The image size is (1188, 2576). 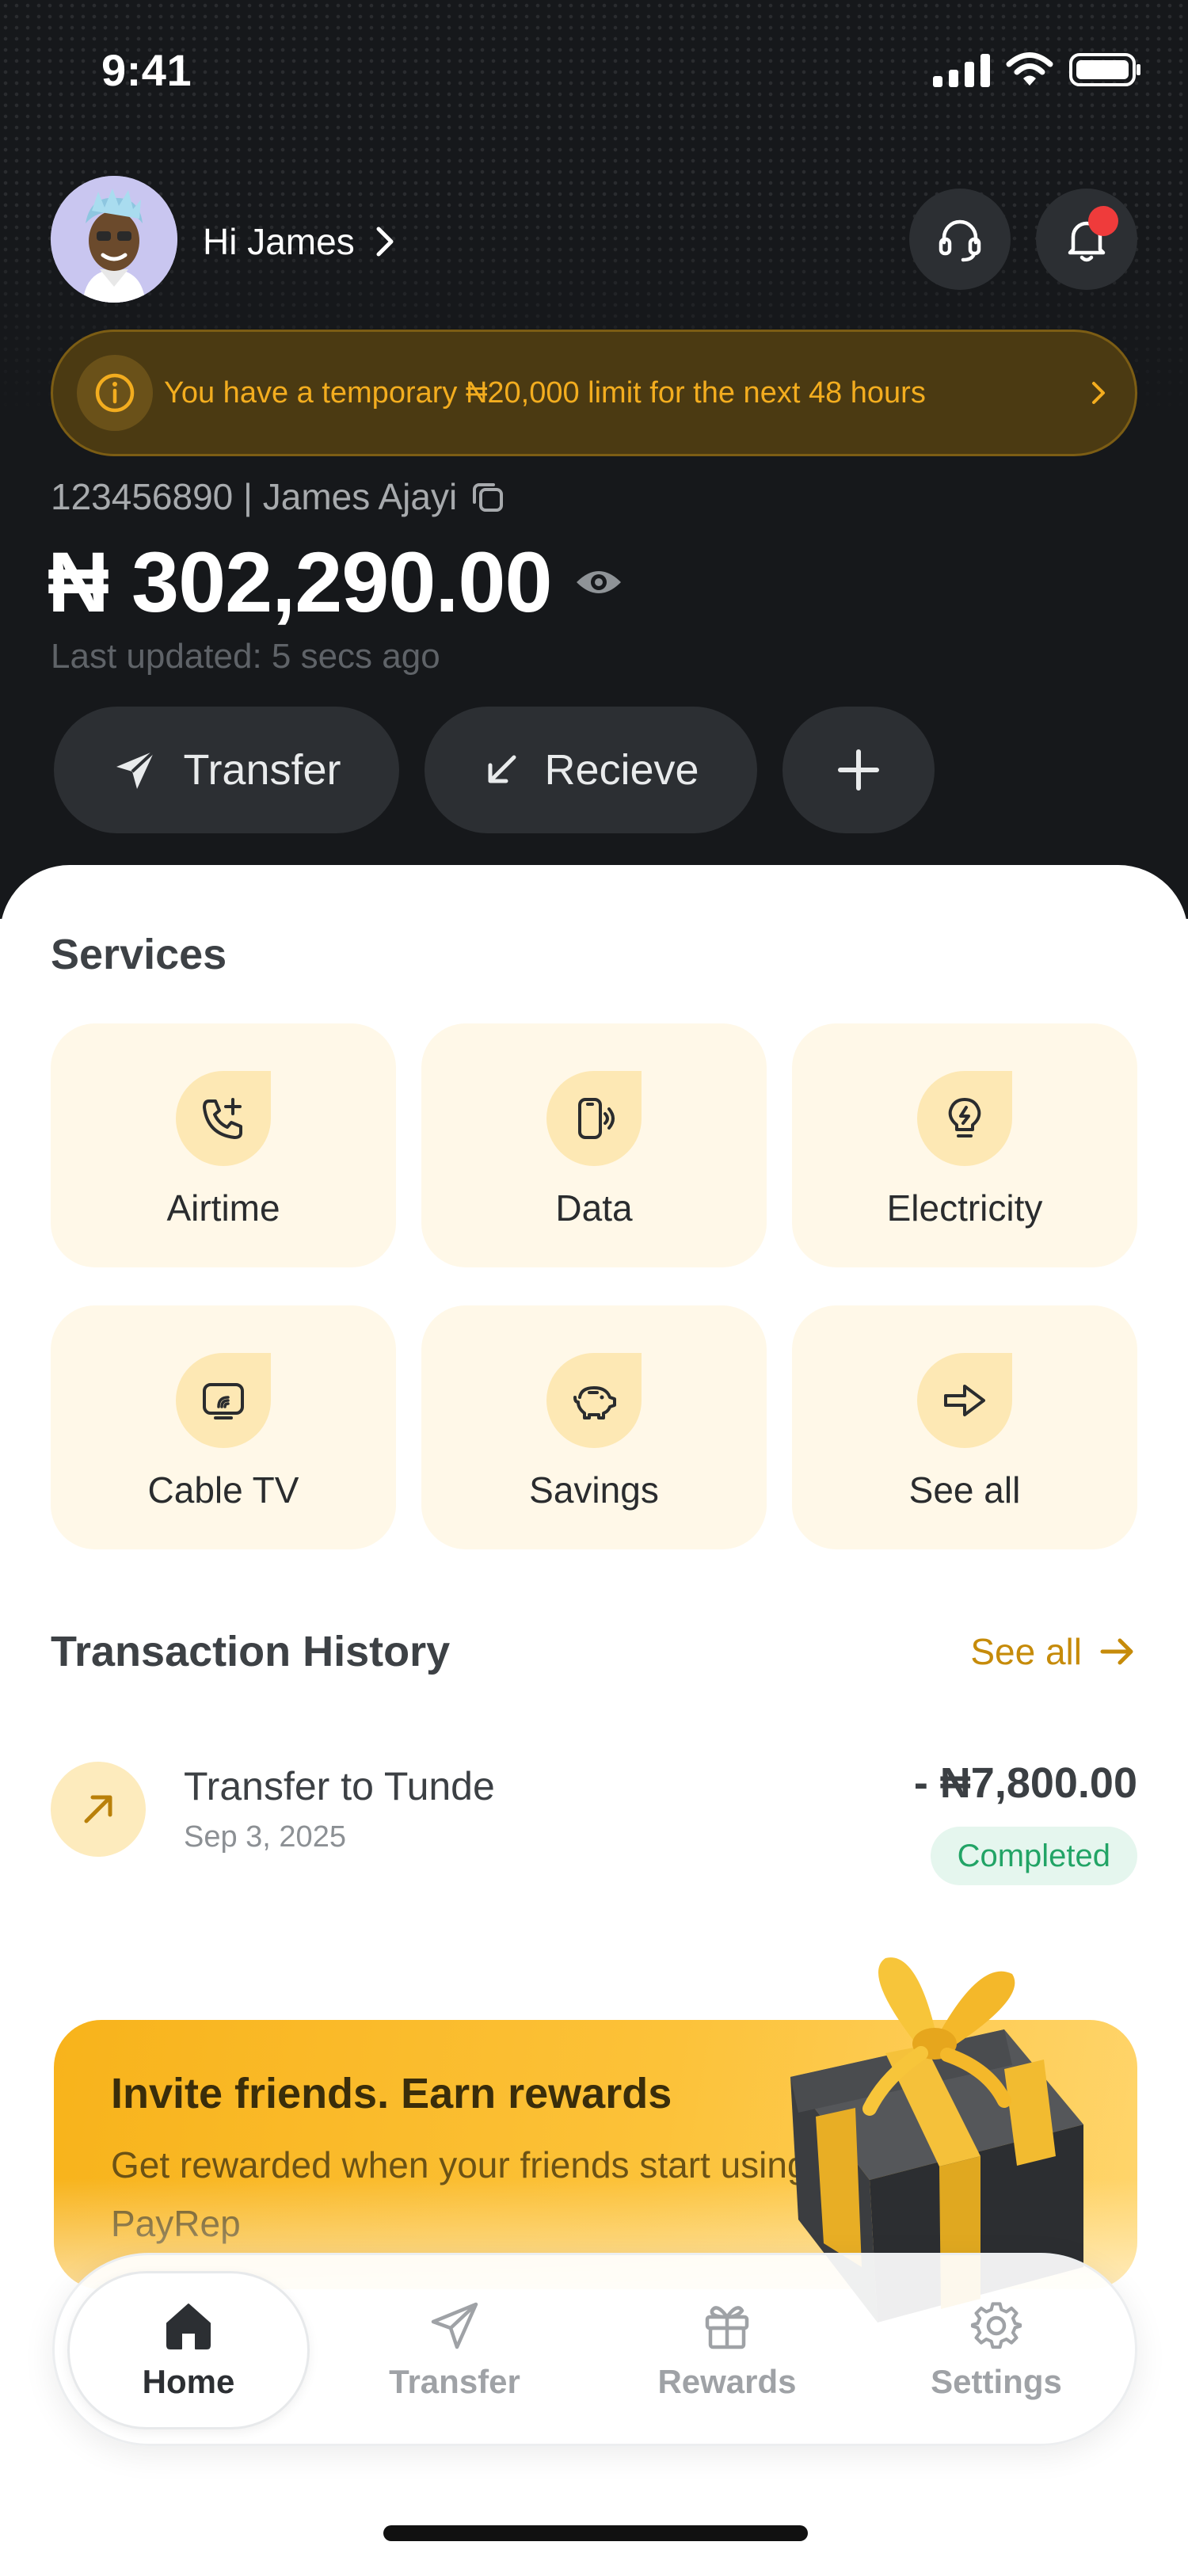 I want to click on receive-button-label: Recieve, so click(x=621, y=770).